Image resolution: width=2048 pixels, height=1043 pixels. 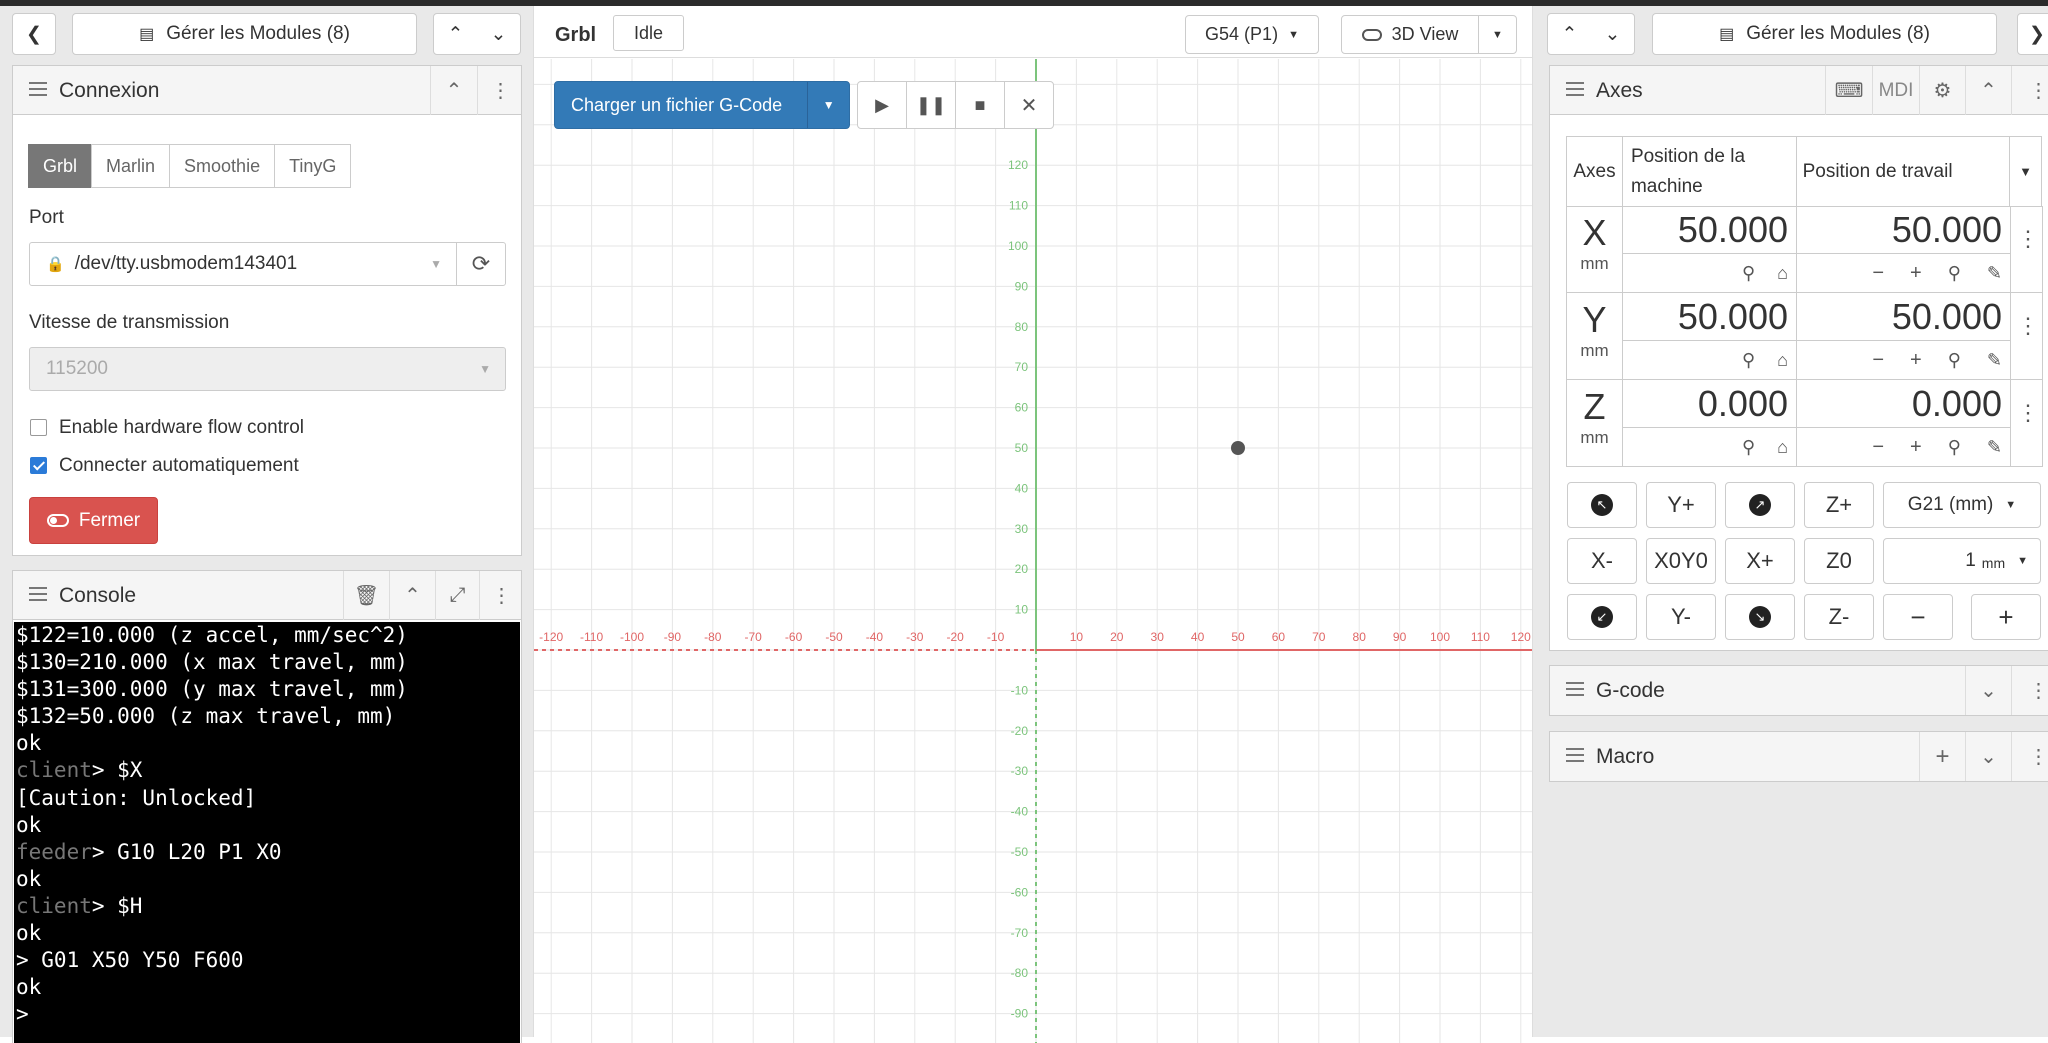 I want to click on mdi-button: MDI, so click(x=1895, y=90).